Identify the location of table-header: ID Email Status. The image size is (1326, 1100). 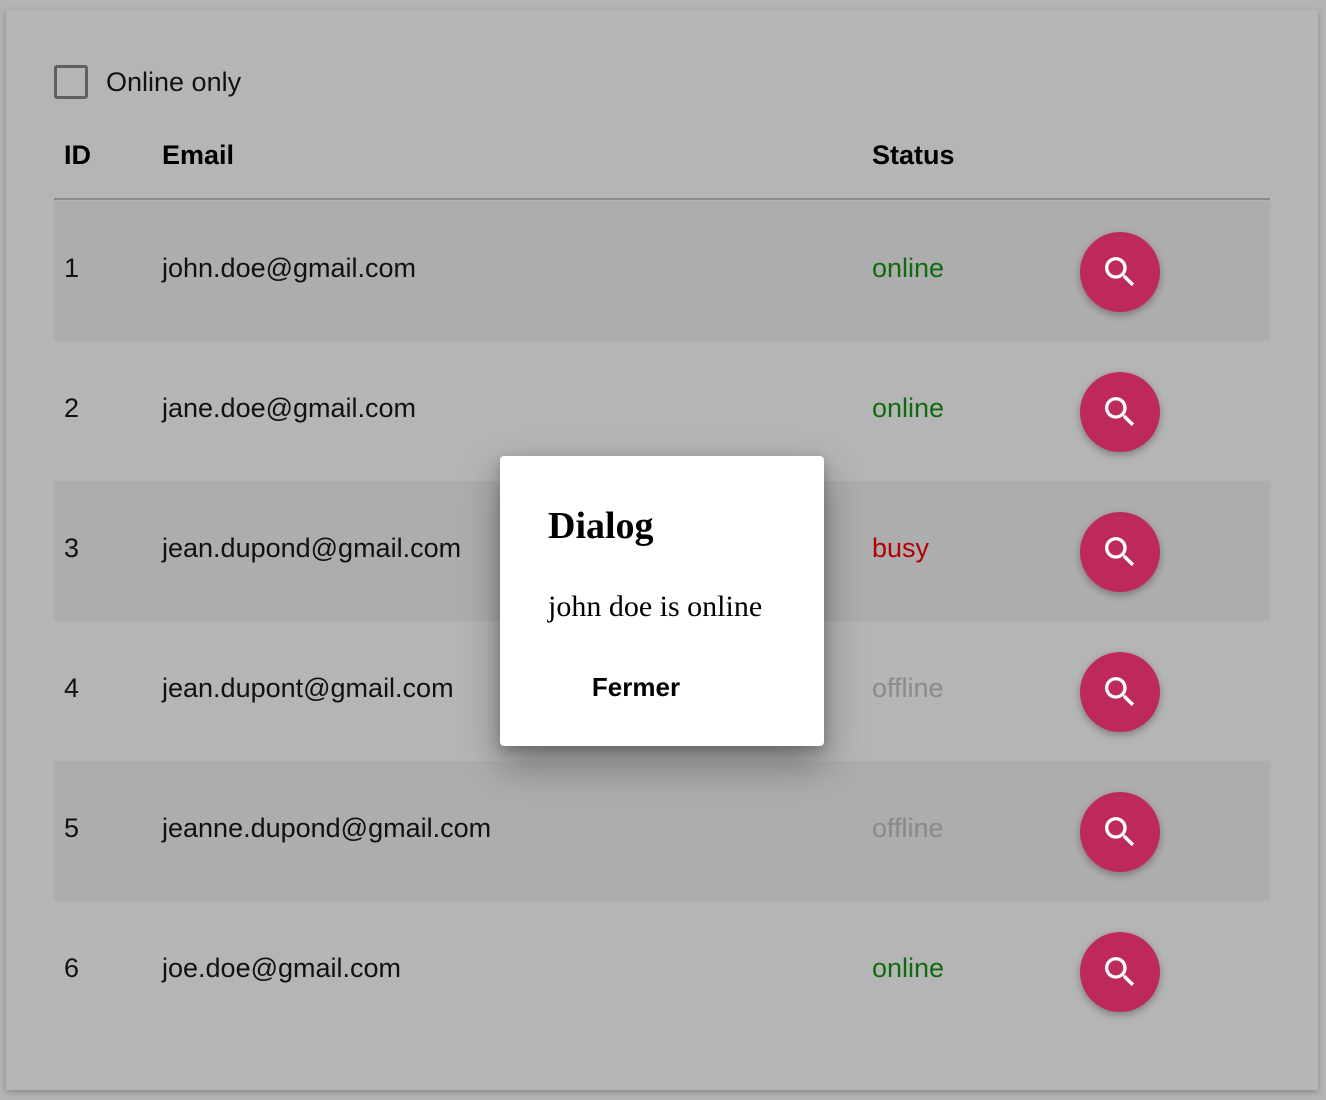
(662, 160).